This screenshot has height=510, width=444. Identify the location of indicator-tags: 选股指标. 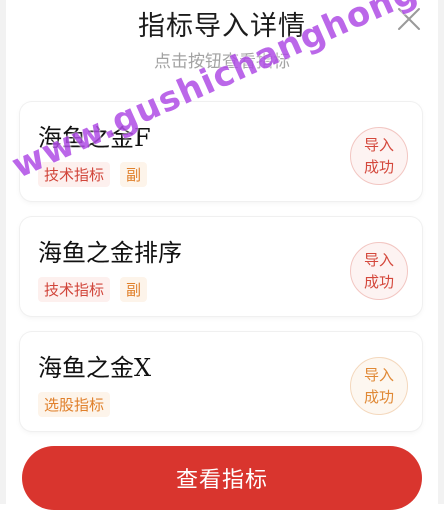
(79, 404).